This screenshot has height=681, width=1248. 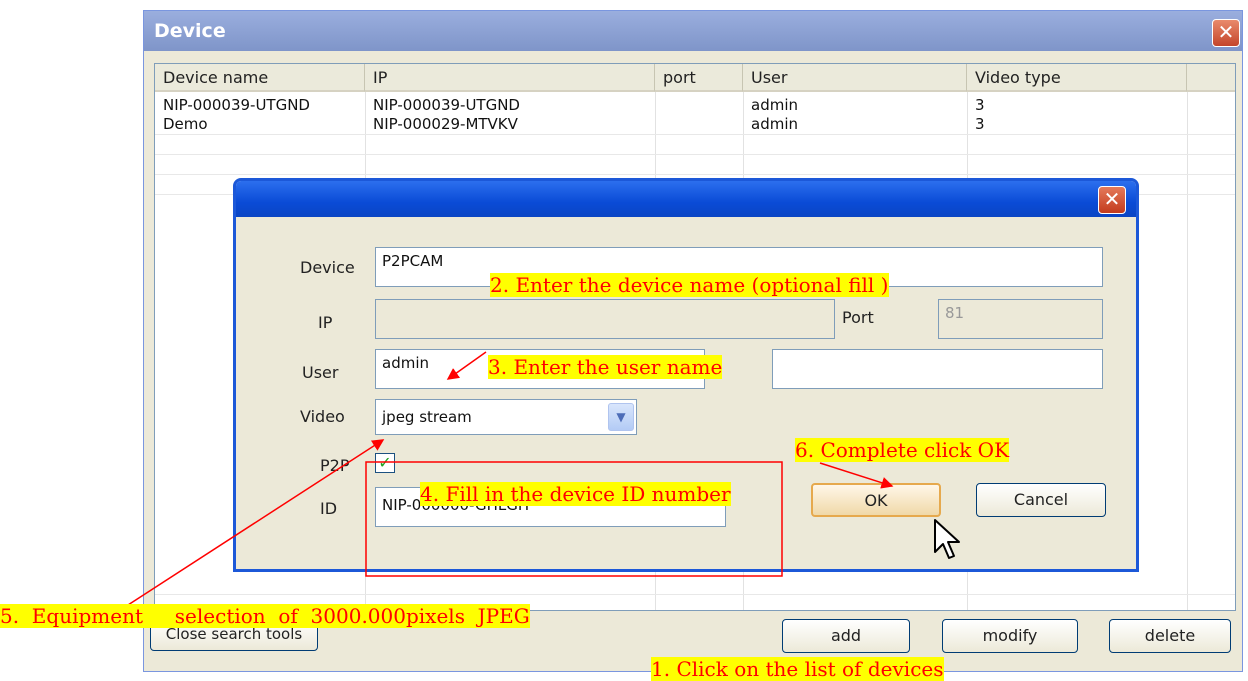 What do you see at coordinates (902, 450) in the screenshot?
I see `annotation-step6: 6. Complete click OK` at bounding box center [902, 450].